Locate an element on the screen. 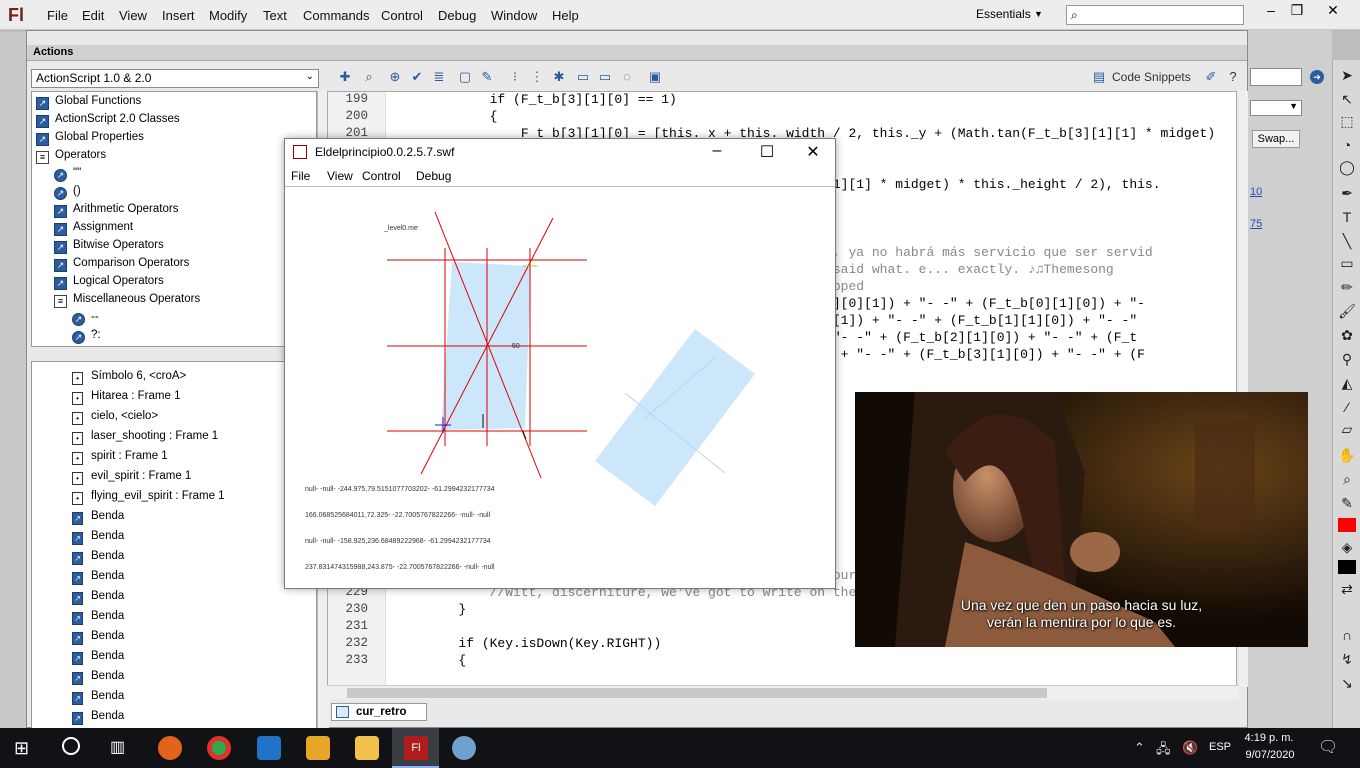 This screenshot has width=1360, height=768. workspace-switcher: Essentials is located at coordinates (1003, 14).